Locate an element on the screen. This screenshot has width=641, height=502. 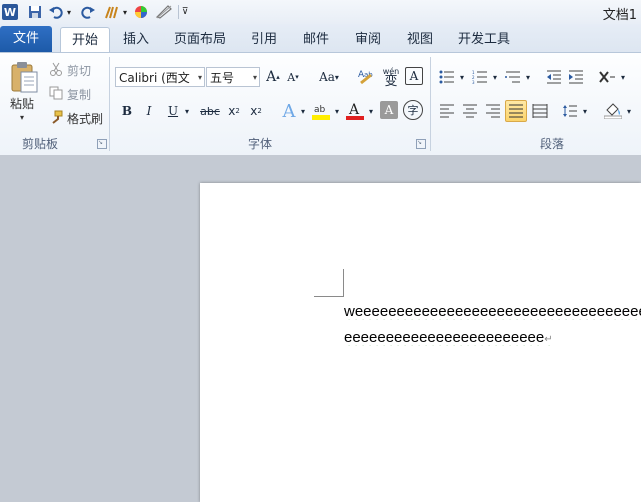
clear-format-icon: Aab is located at coordinates (366, 76).